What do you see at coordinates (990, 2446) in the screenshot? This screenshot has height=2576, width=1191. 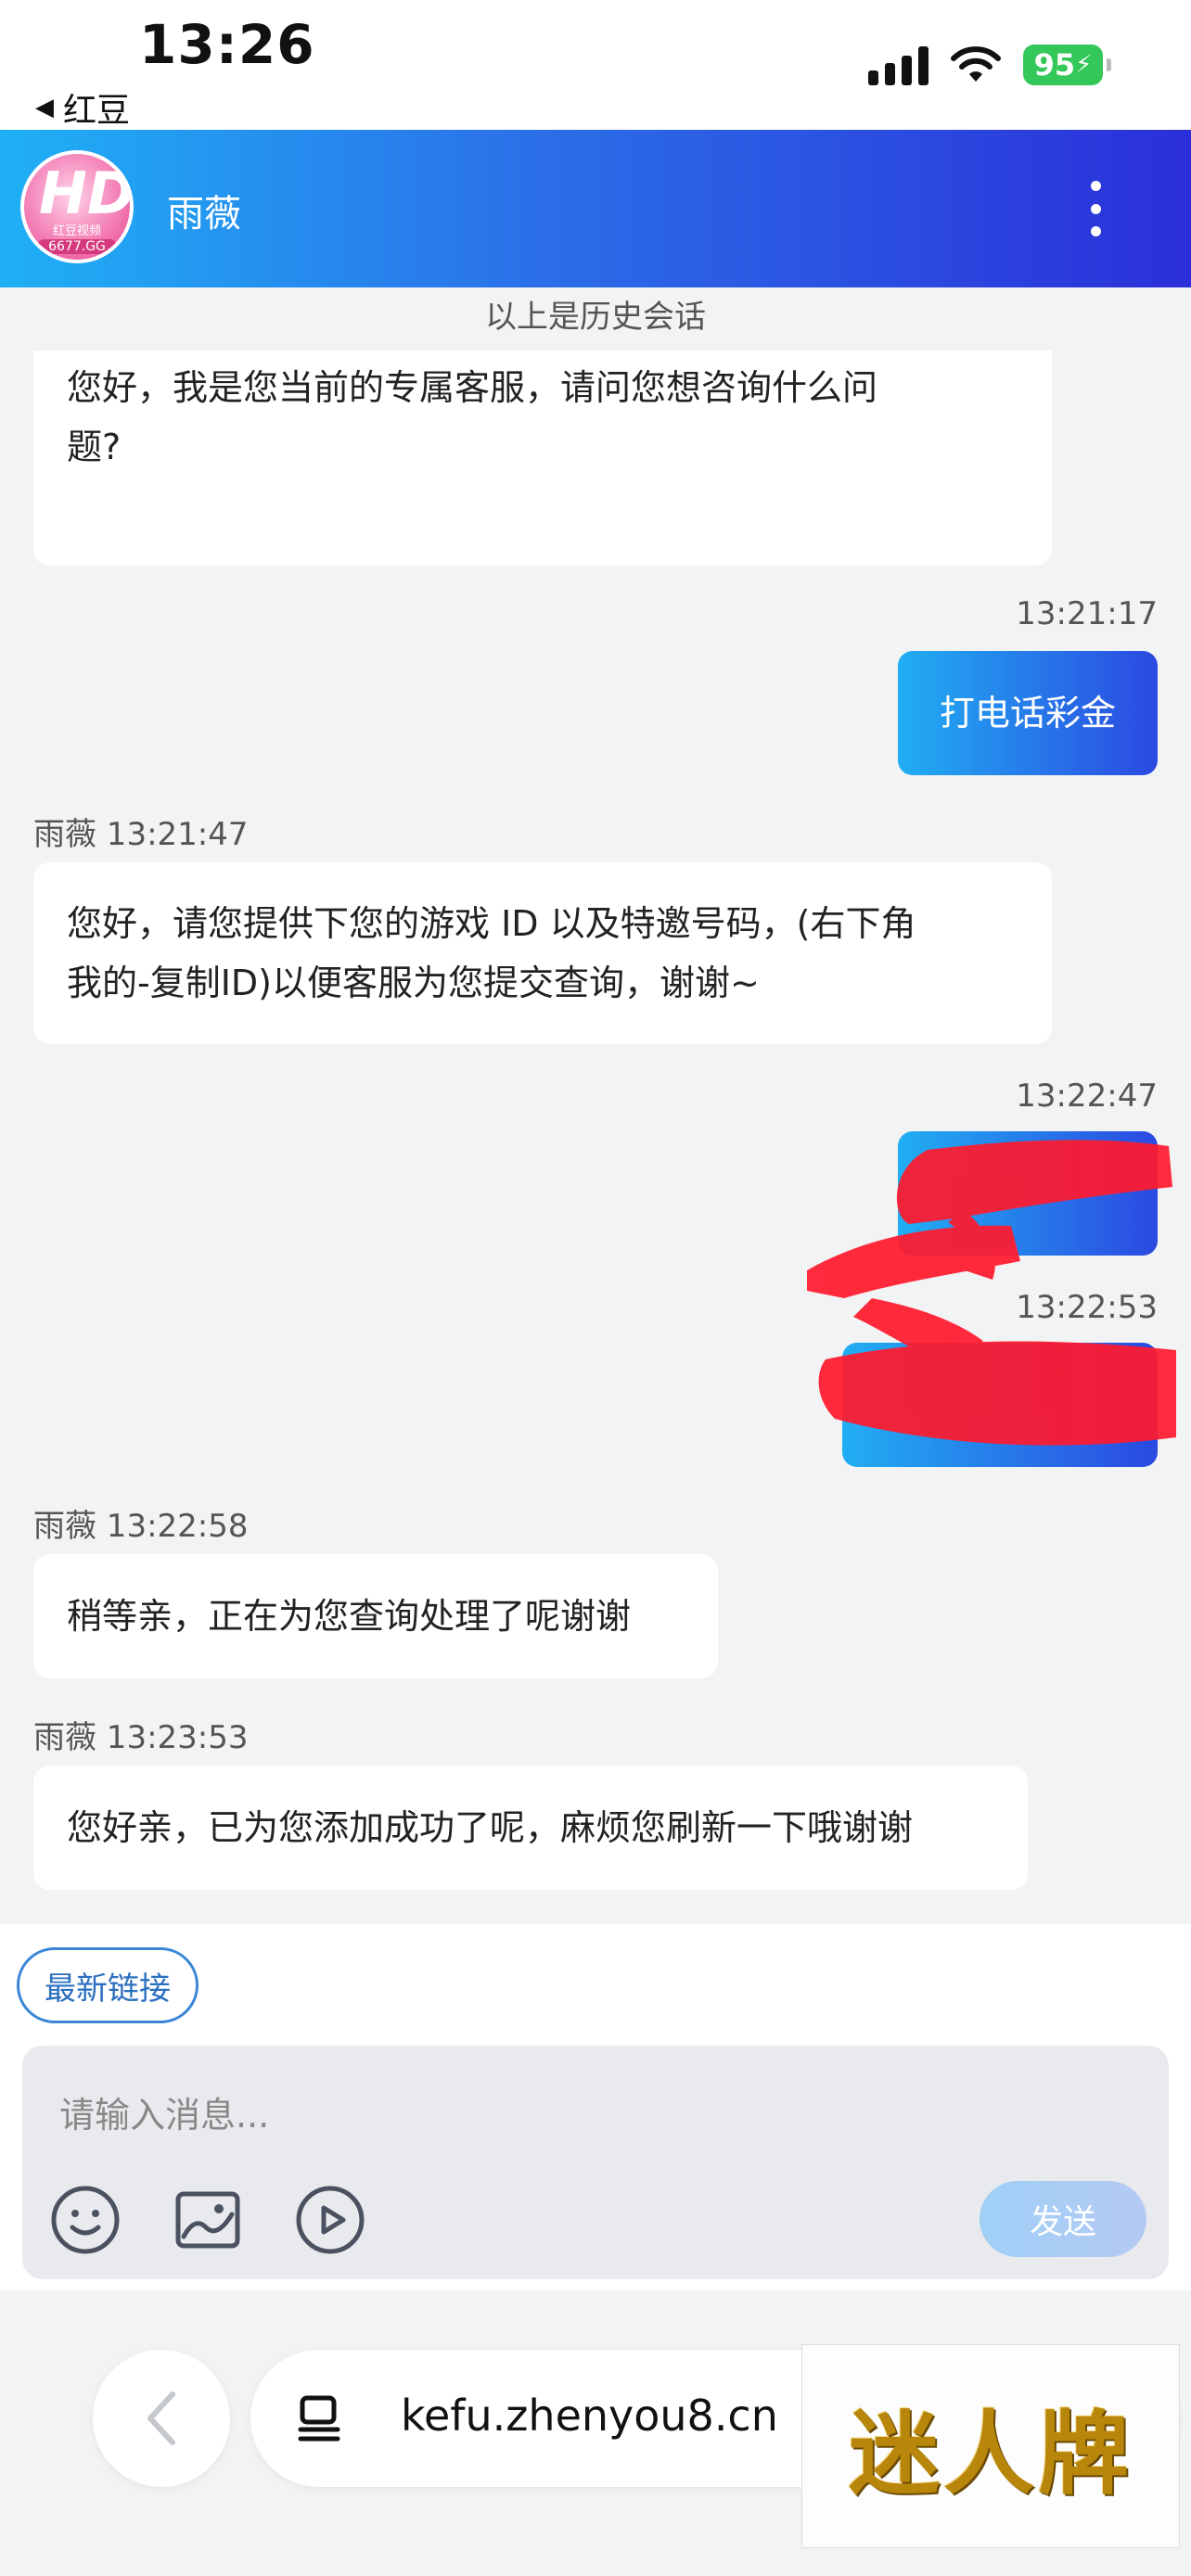 I see `watermark-logo: 迷人牌` at bounding box center [990, 2446].